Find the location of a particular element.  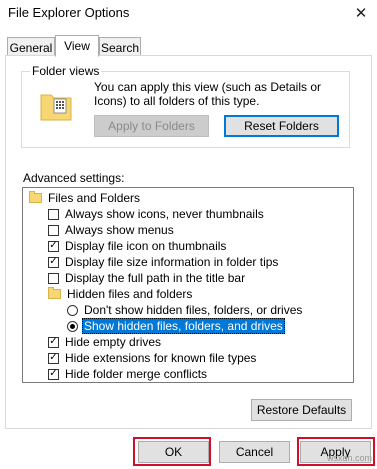

close-icon: ✕ is located at coordinates (361, 13).